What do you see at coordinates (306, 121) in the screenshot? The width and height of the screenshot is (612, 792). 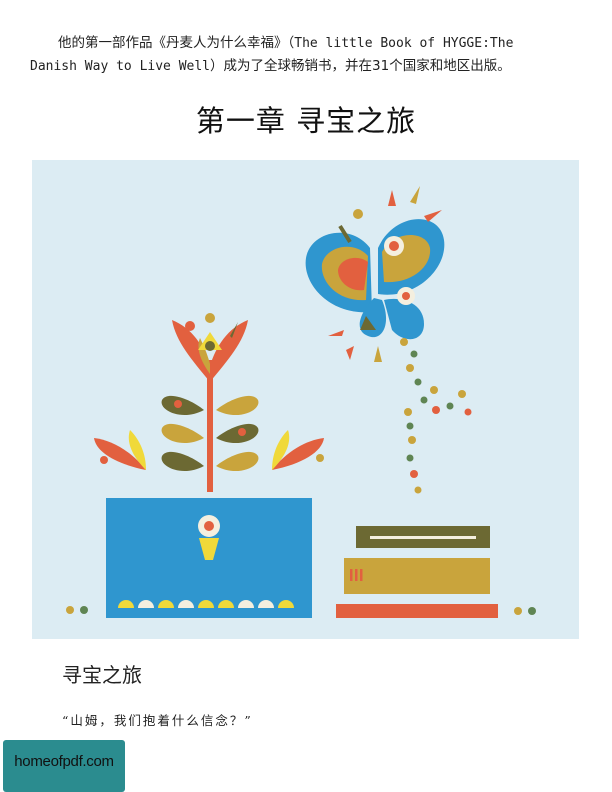 I see `chapter-title: 第一章 寻宝之旅` at bounding box center [306, 121].